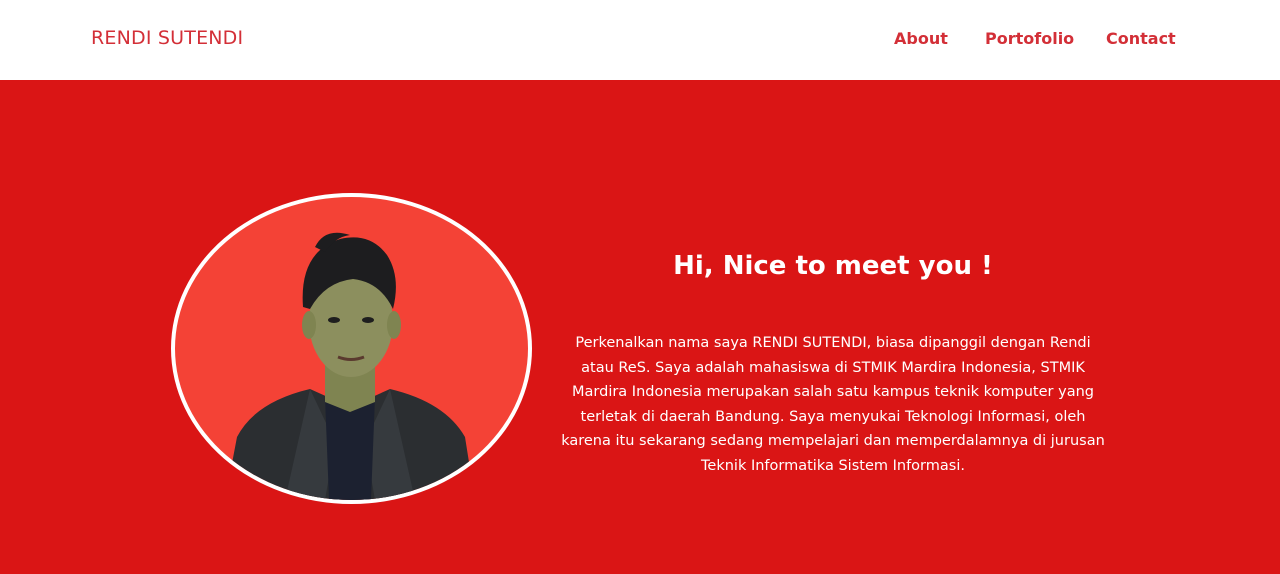 The image size is (1280, 574). What do you see at coordinates (1029, 38) in the screenshot?
I see `nav-link-portofolio: Portofolio` at bounding box center [1029, 38].